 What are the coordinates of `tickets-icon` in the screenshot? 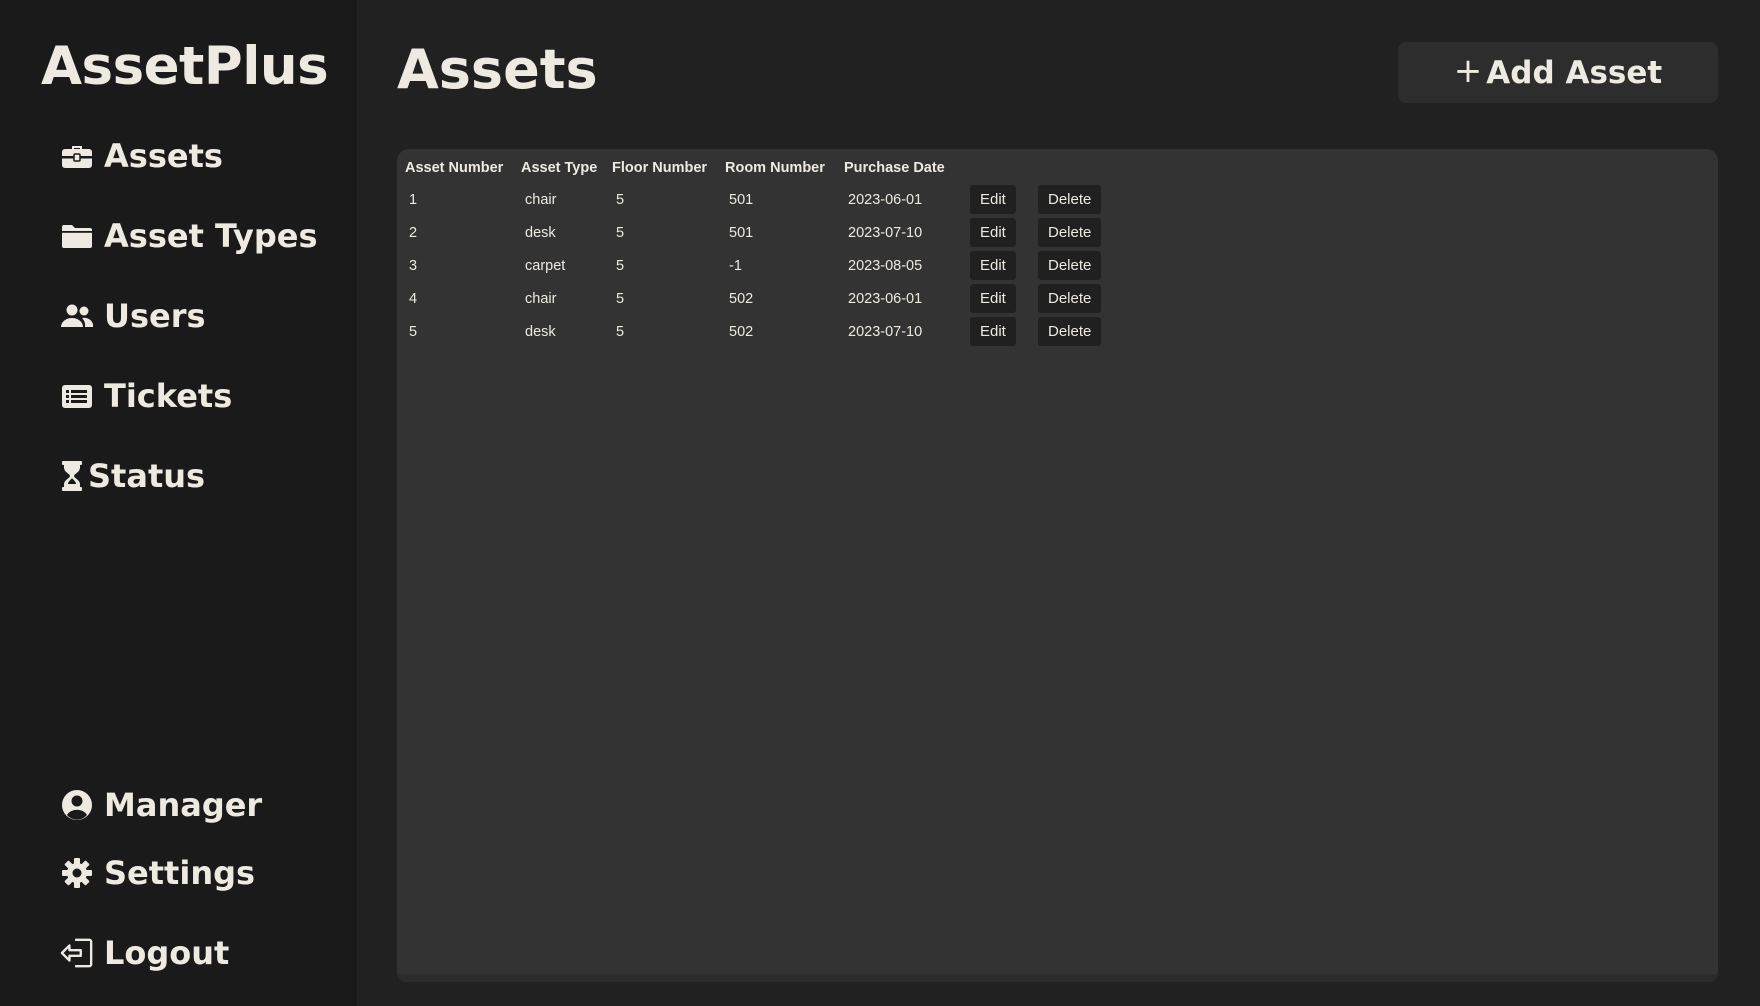 It's located at (77, 396).